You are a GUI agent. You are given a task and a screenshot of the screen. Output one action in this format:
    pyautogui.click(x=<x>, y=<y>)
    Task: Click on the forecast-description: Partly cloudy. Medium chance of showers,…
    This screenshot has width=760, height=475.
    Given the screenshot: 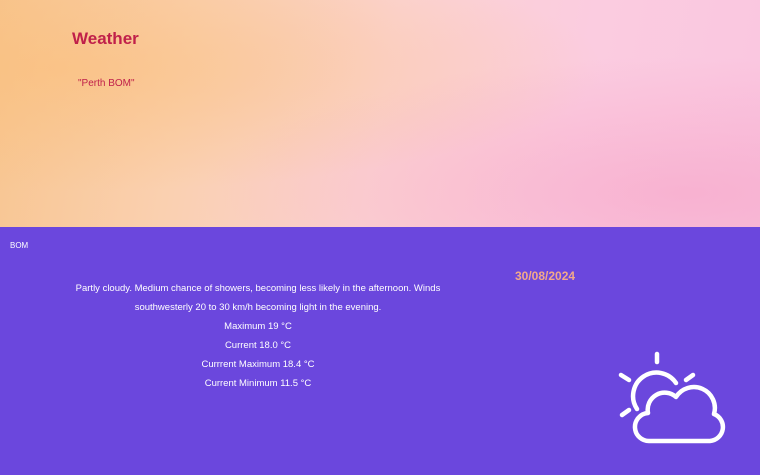 What is the action you would take?
    pyautogui.click(x=258, y=298)
    